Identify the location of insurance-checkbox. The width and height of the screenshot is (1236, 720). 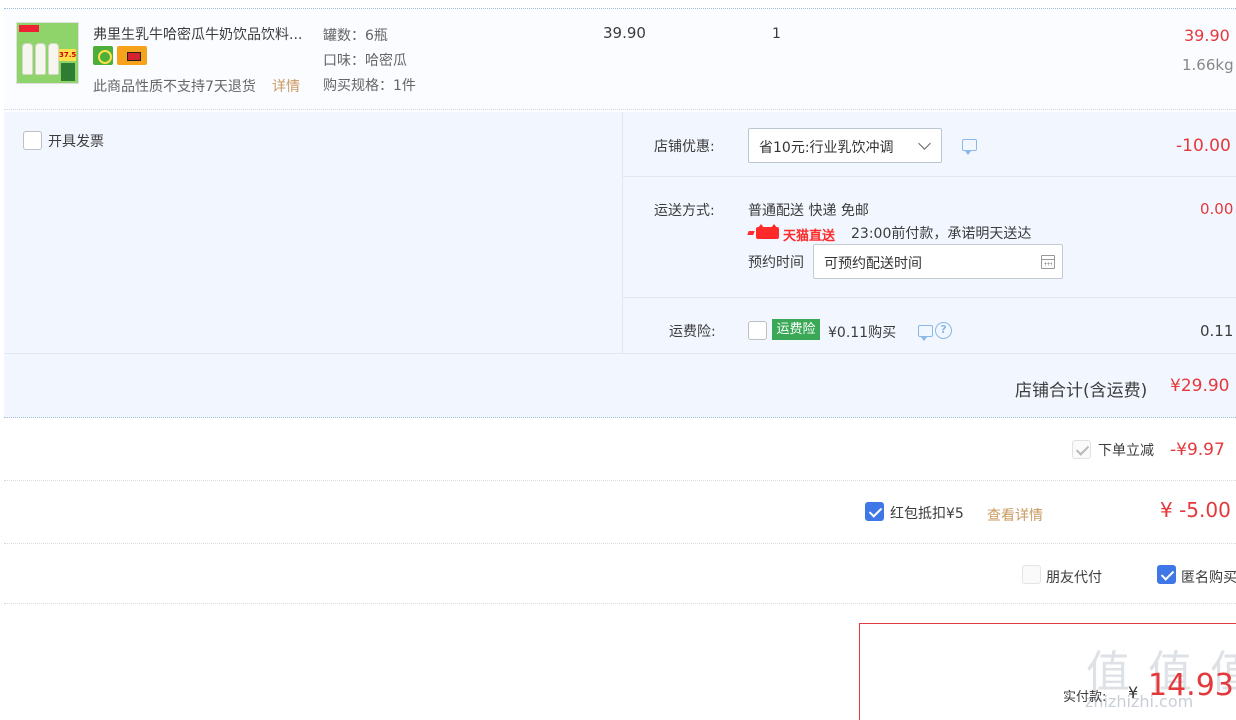
(757, 330).